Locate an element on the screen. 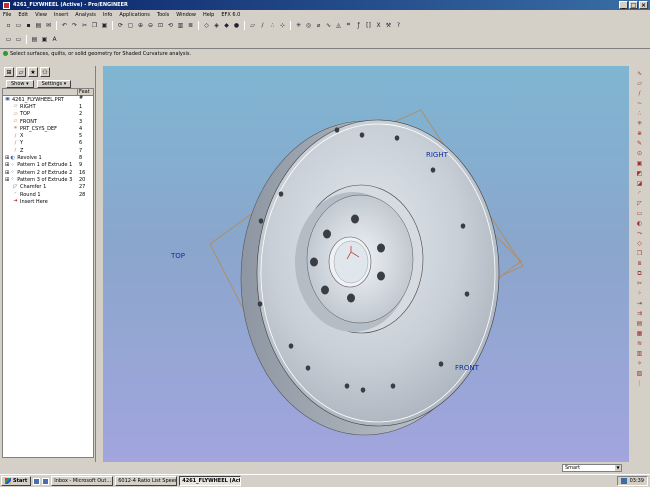  email-icon: ✉ is located at coordinates (48, 25).